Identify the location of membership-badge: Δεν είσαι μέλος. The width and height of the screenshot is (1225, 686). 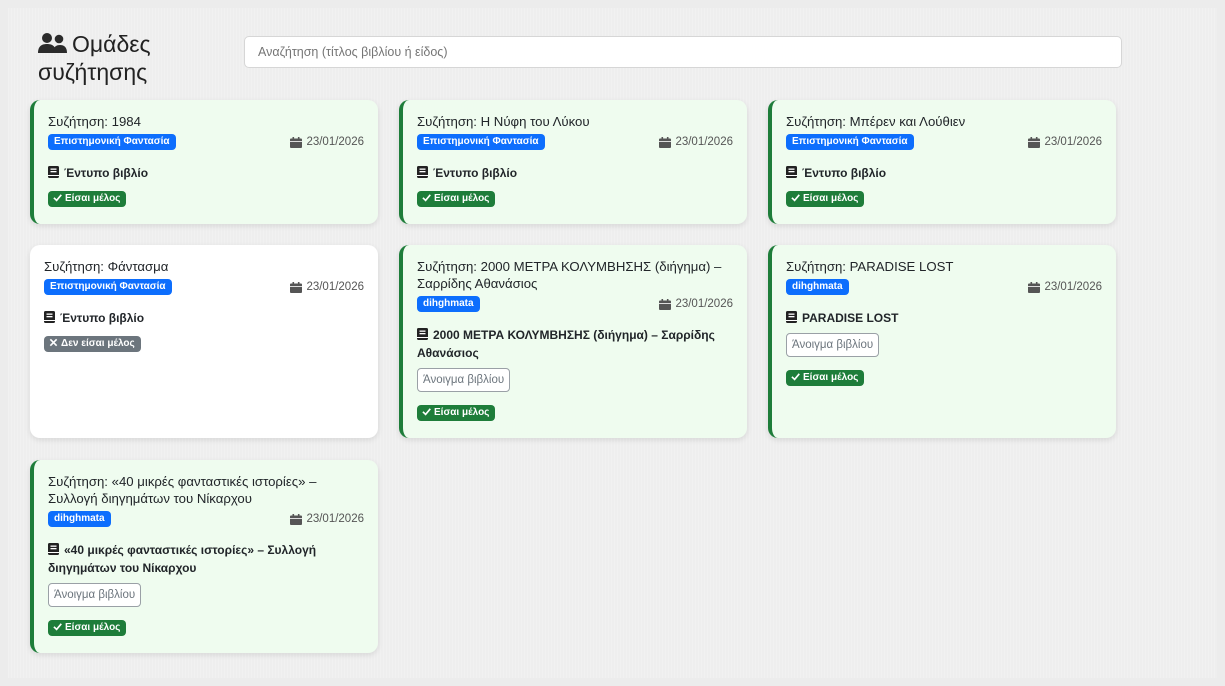
(92, 344).